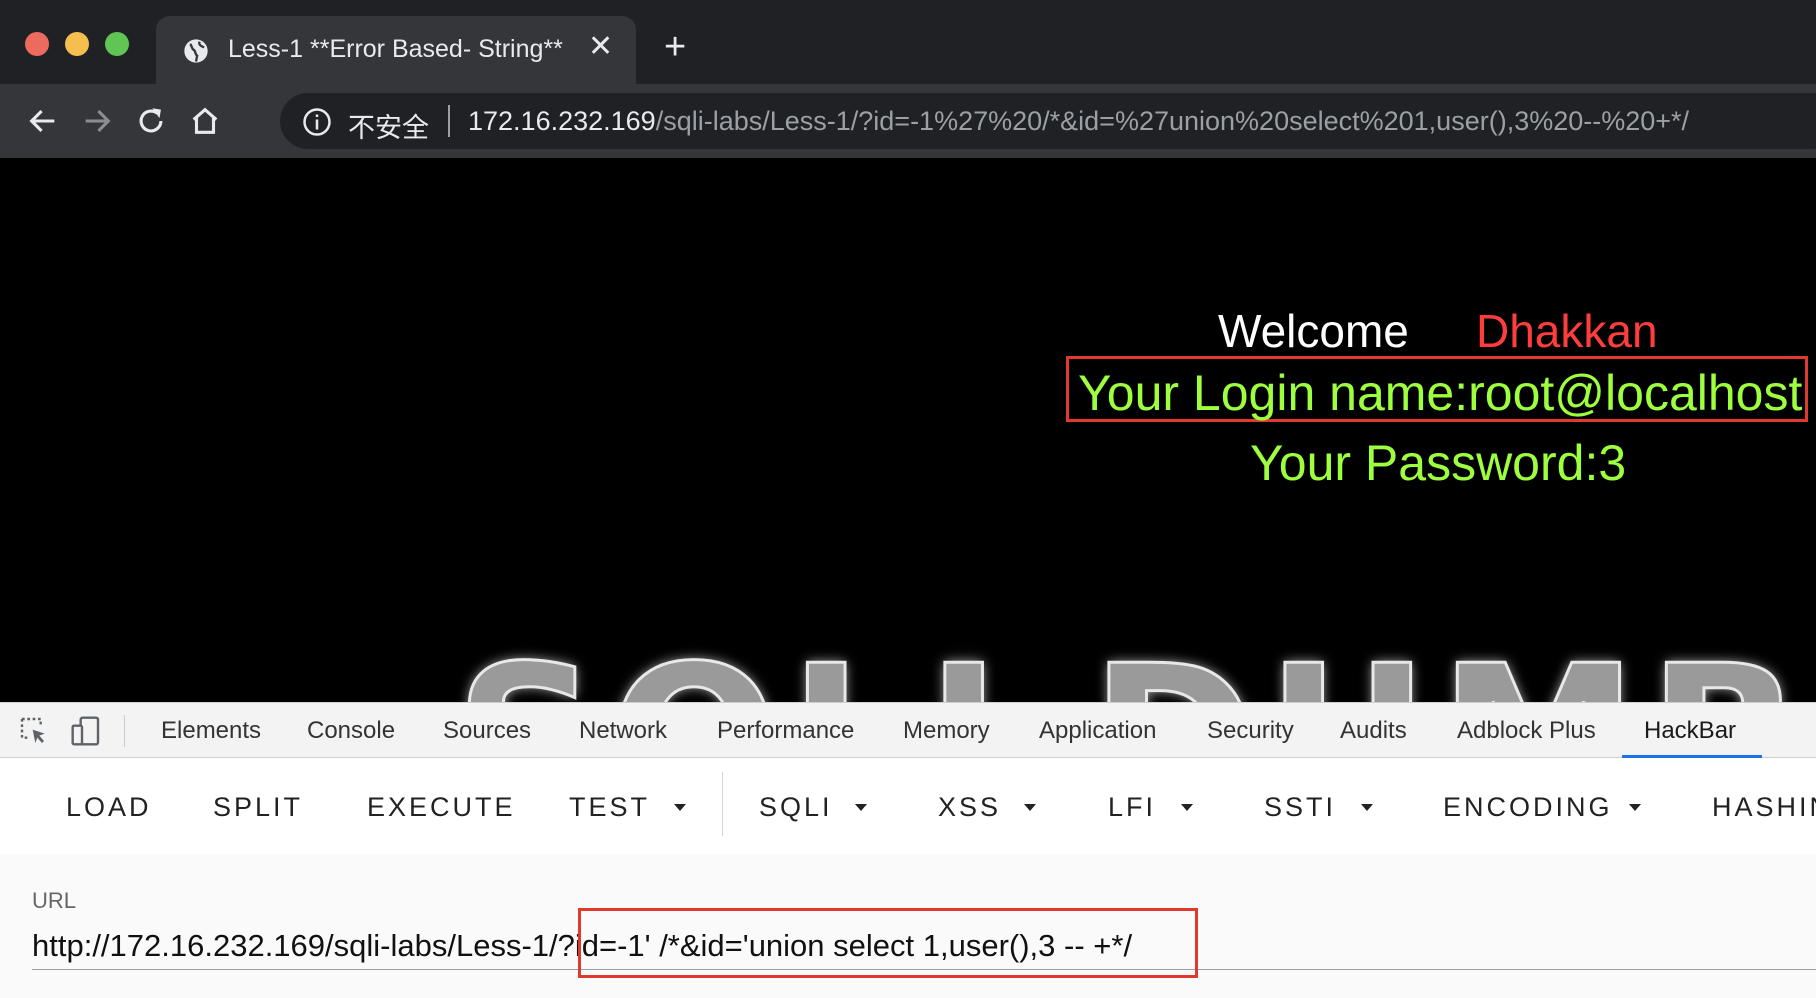  I want to click on tab-elements: Elements, so click(211, 731).